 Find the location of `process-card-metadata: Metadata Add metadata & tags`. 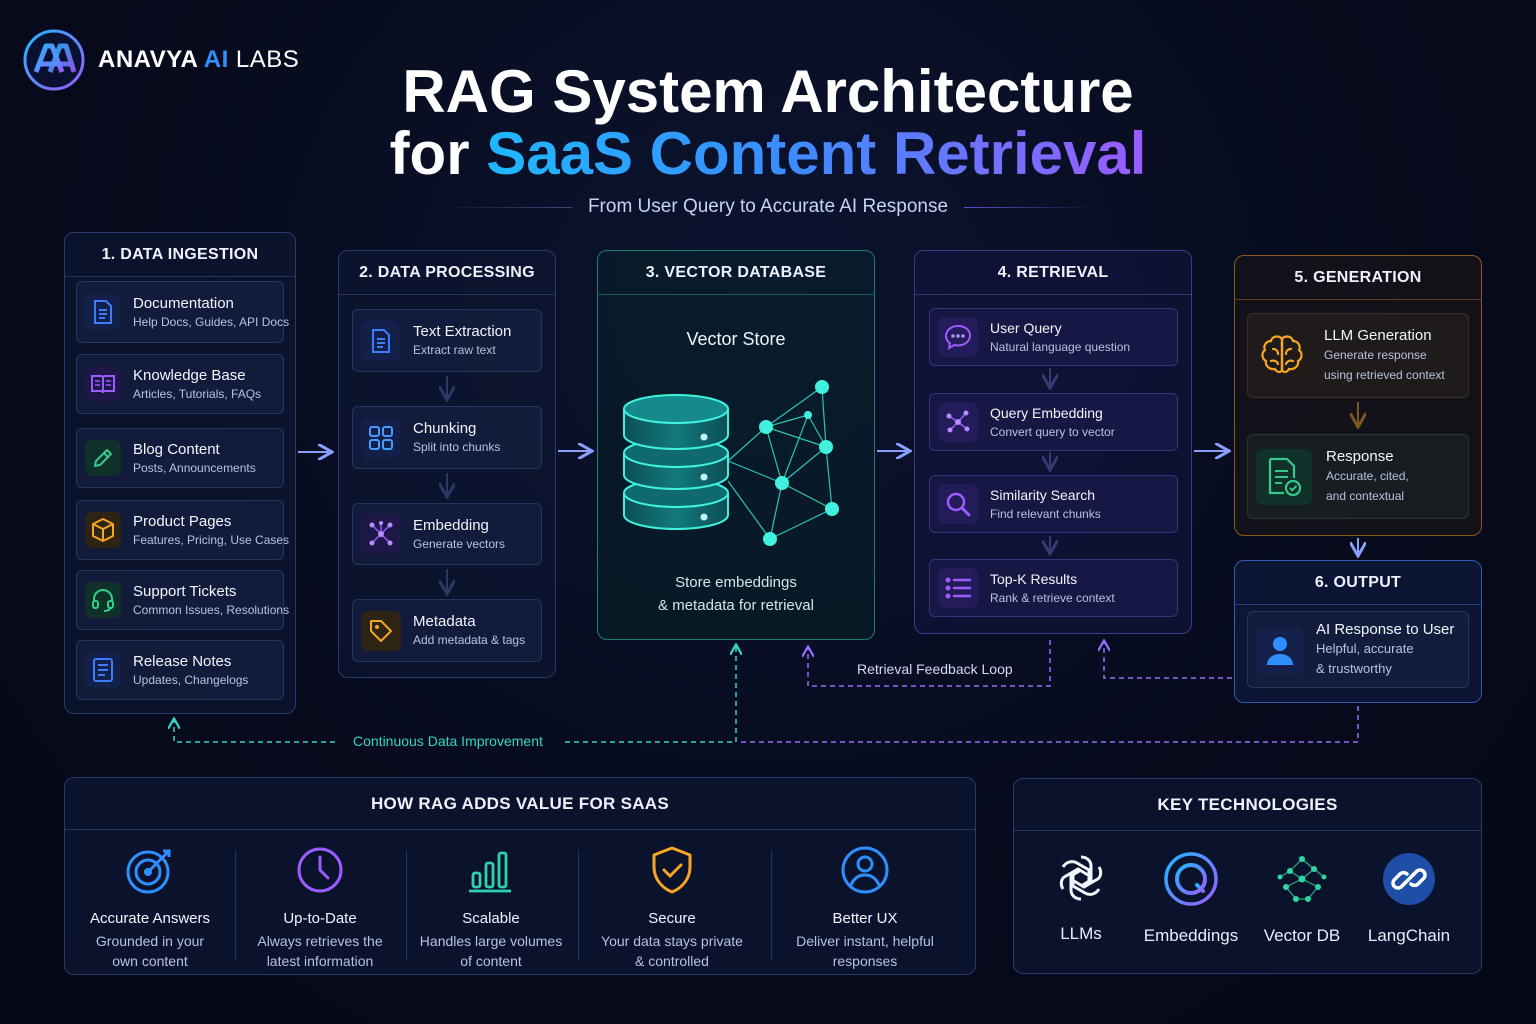

process-card-metadata: Metadata Add metadata & tags is located at coordinates (447, 630).